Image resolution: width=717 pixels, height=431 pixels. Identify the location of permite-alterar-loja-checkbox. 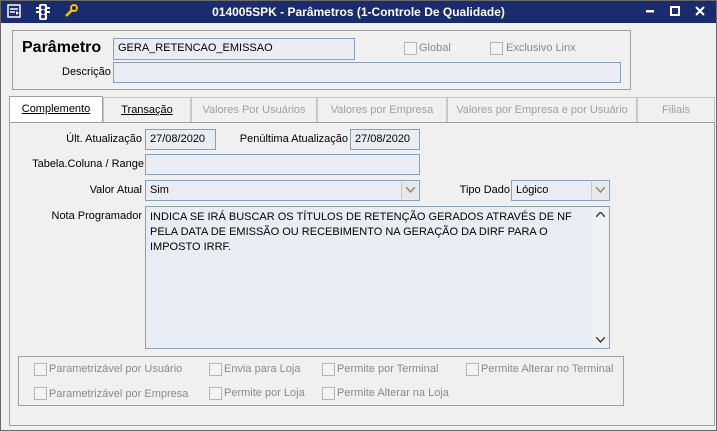
(328, 393).